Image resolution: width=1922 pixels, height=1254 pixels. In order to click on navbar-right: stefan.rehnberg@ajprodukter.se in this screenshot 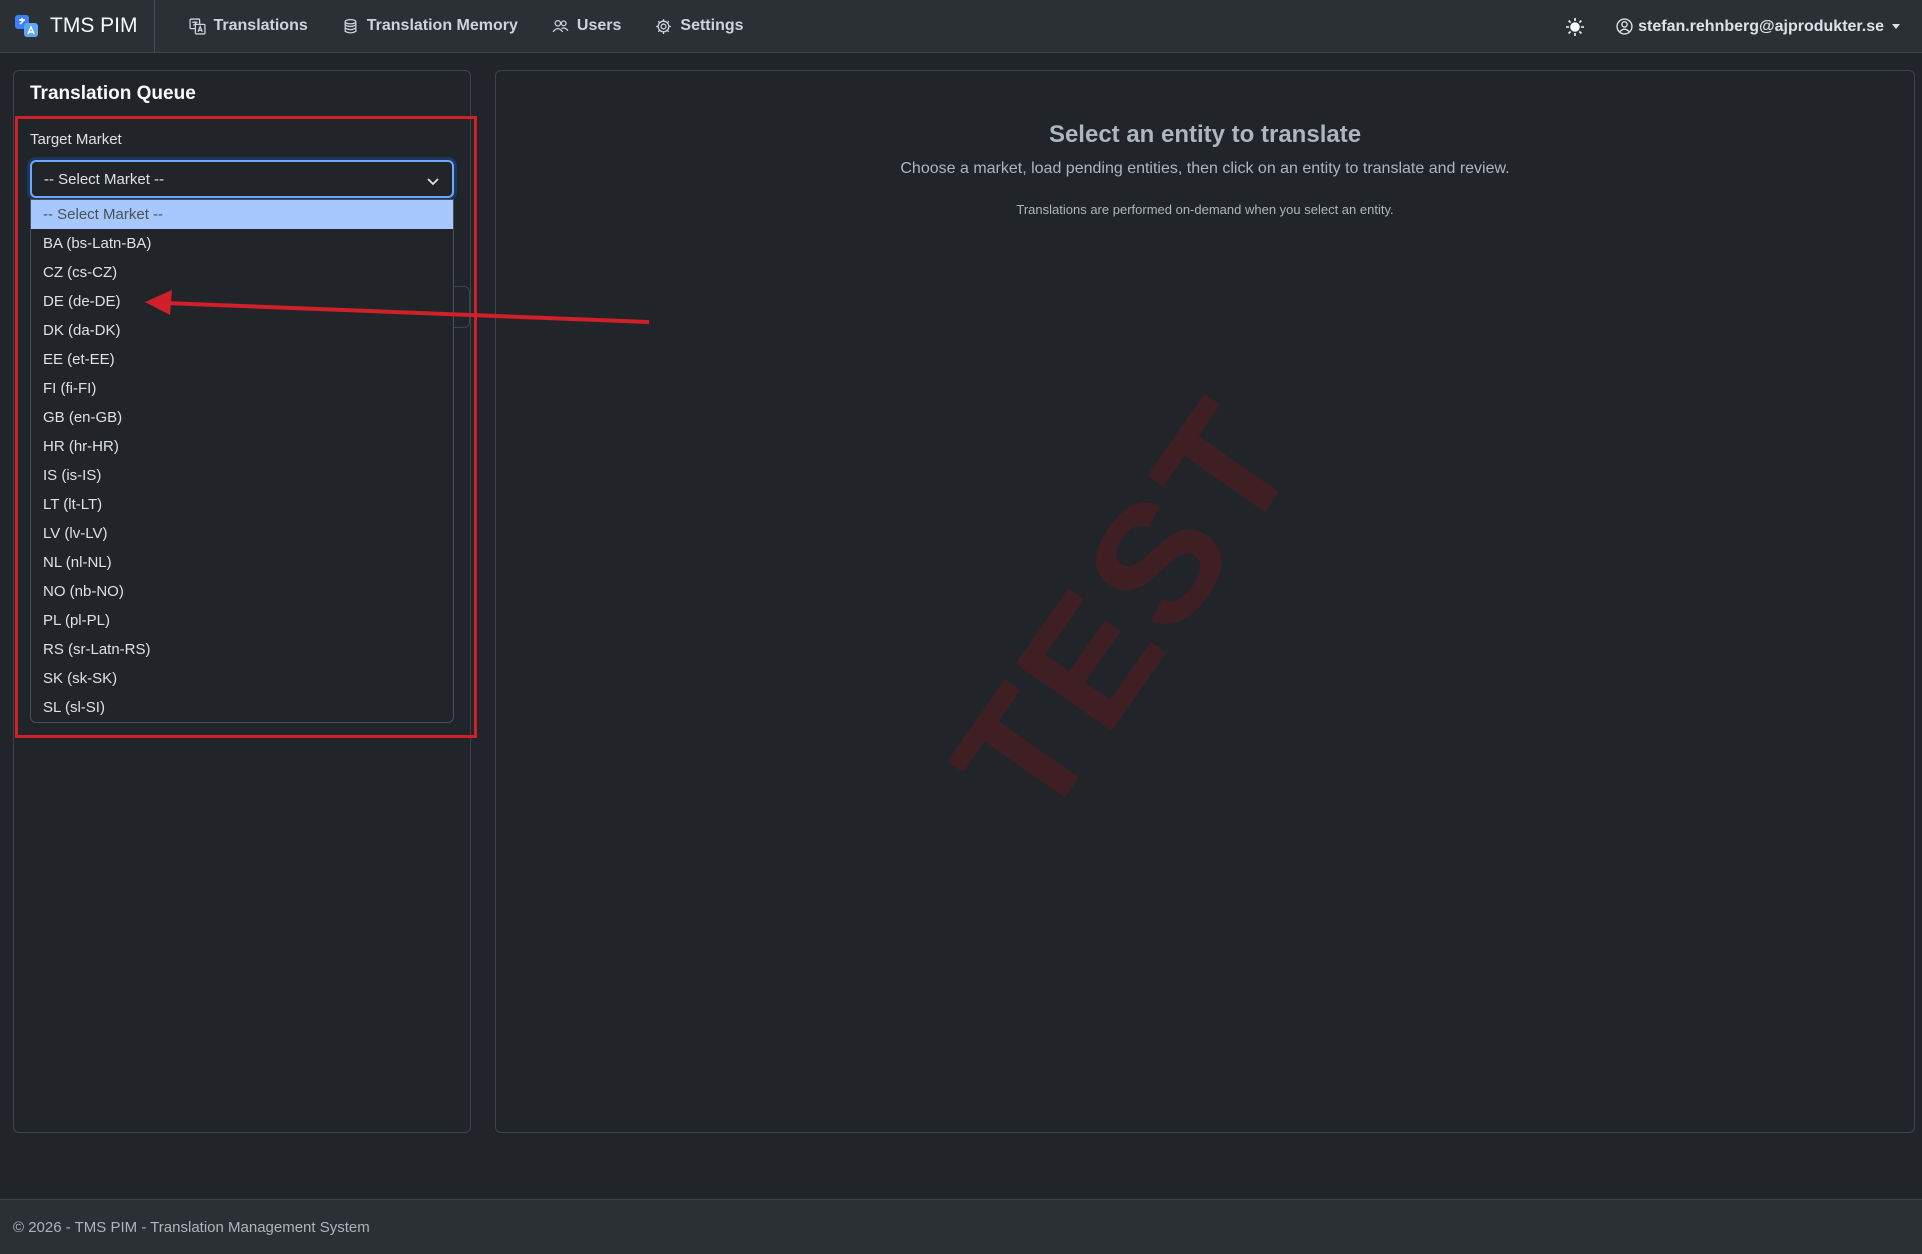, I will do `click(1732, 26)`.